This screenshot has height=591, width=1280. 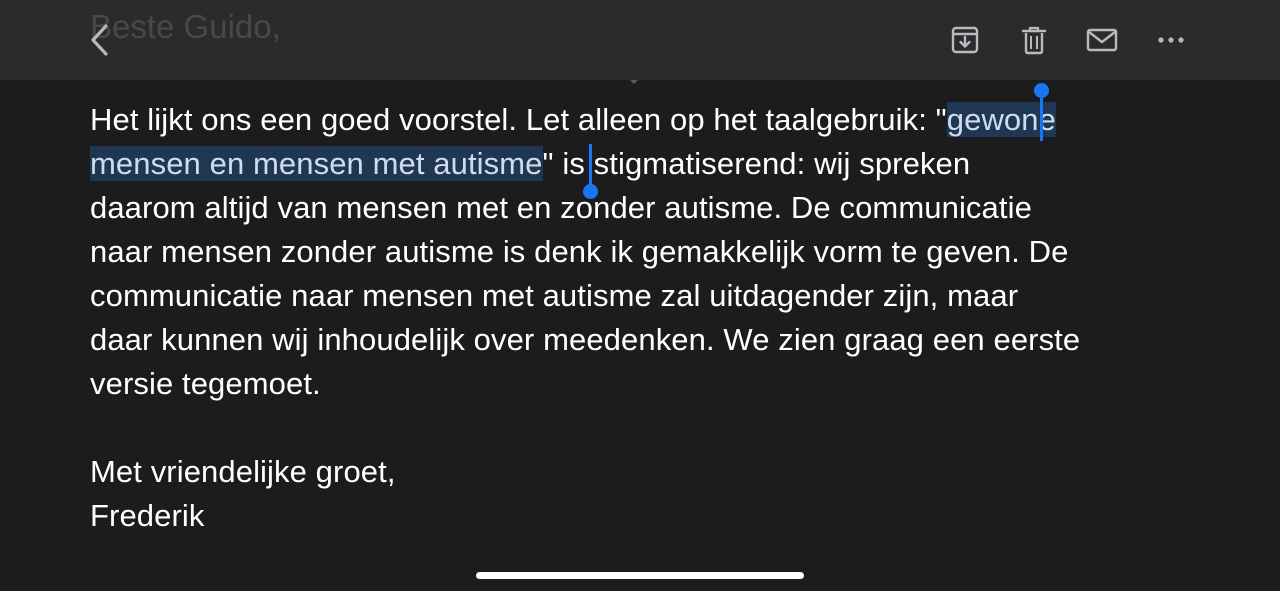 I want to click on archive-button, so click(x=965, y=40).